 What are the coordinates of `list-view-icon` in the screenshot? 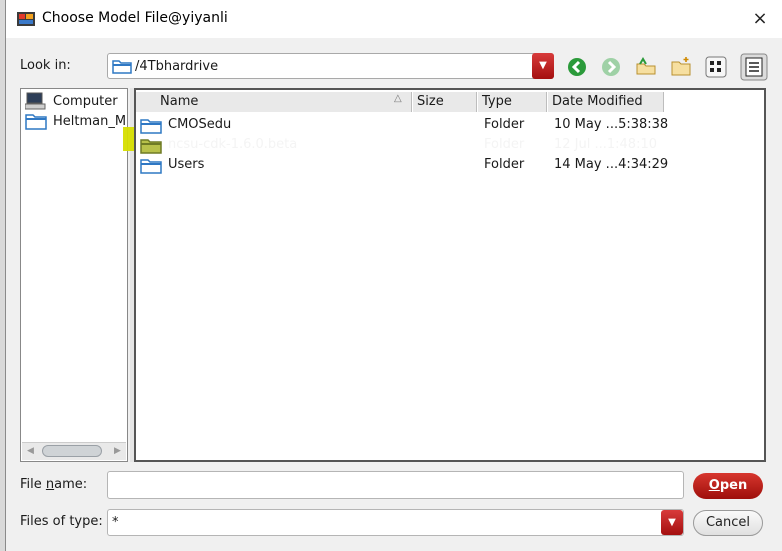 It's located at (716, 67).